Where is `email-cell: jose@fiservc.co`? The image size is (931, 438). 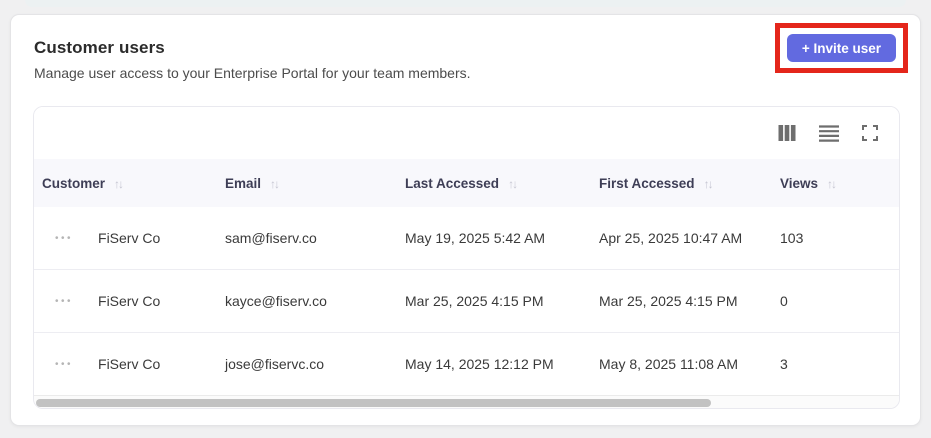
email-cell: jose@fiservc.co is located at coordinates (275, 364).